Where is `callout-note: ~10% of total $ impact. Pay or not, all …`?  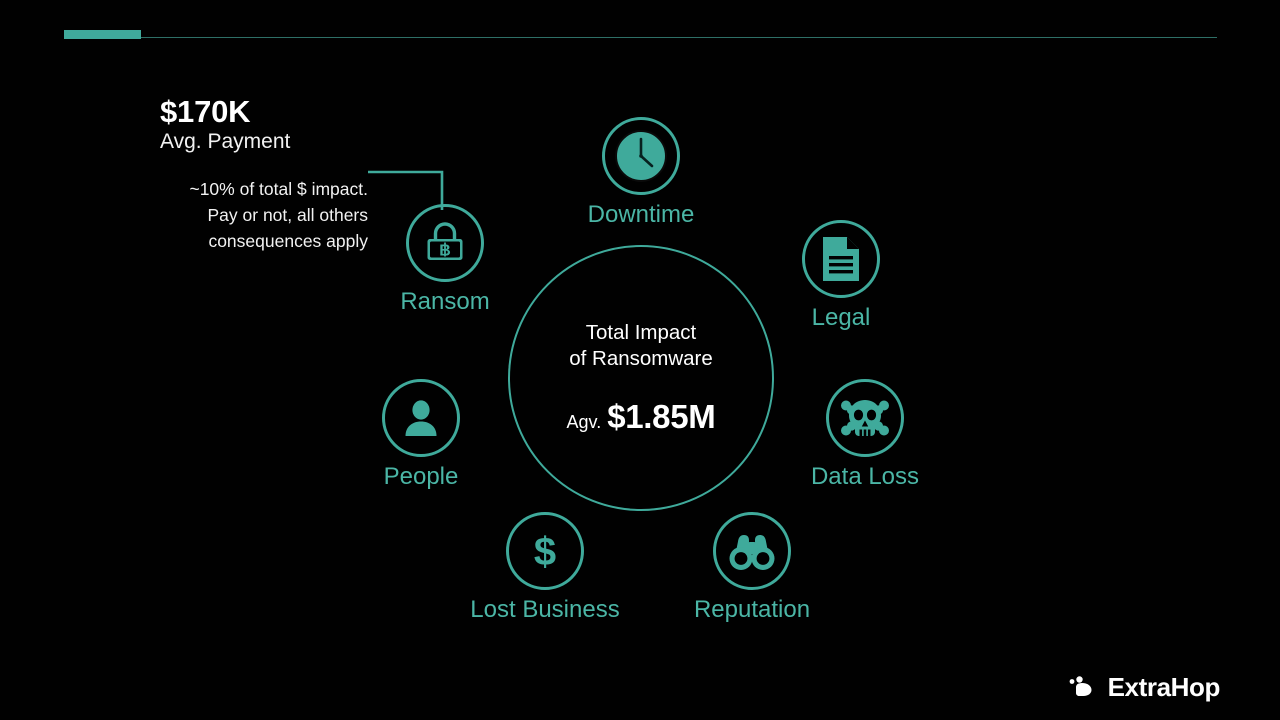
callout-note: ~10% of total $ impact. Pay or not, all … is located at coordinates (244, 216).